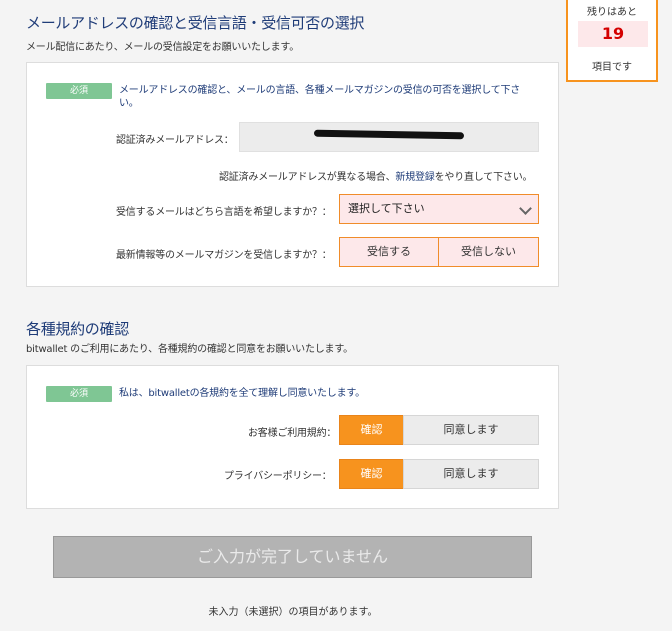 This screenshot has width=672, height=631. What do you see at coordinates (195, 23) in the screenshot?
I see `section-title-email: メールアドレスの確認と受信言語・受信可否の選択` at bounding box center [195, 23].